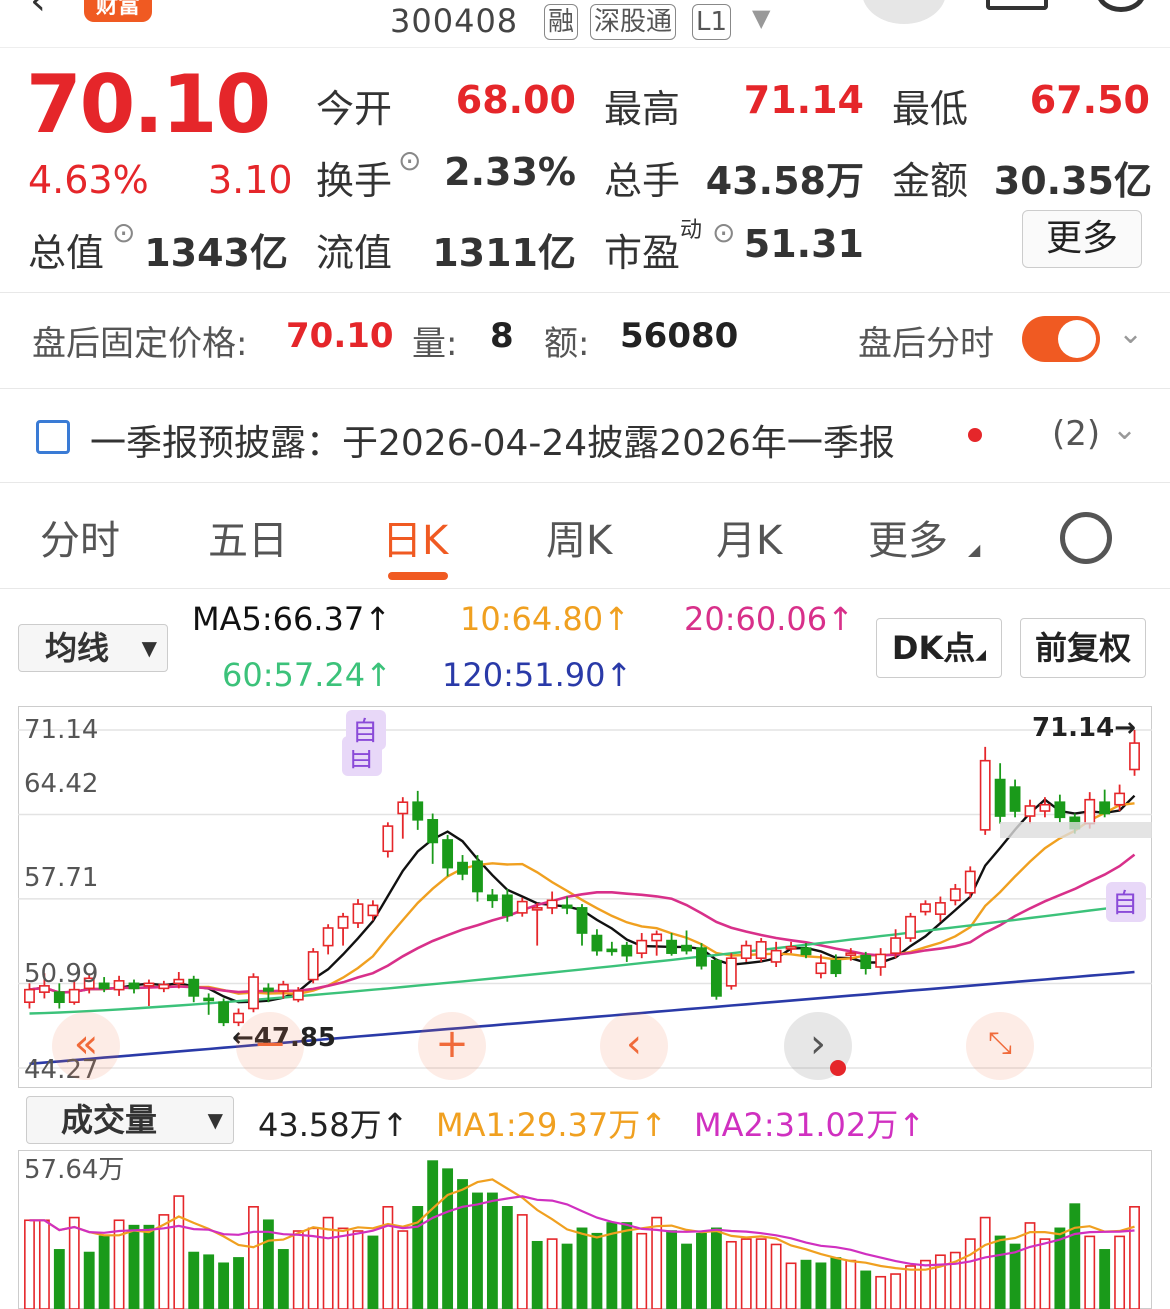 Image resolution: width=1170 pixels, height=1309 pixels. What do you see at coordinates (930, 181) in the screenshot?
I see `amount-label: 金额` at bounding box center [930, 181].